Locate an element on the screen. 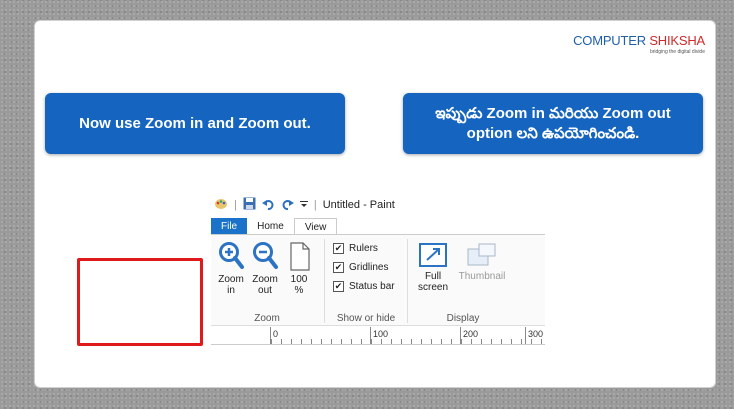 The image size is (734, 409). show-hide-group-label: Show or hide is located at coordinates (366, 318).